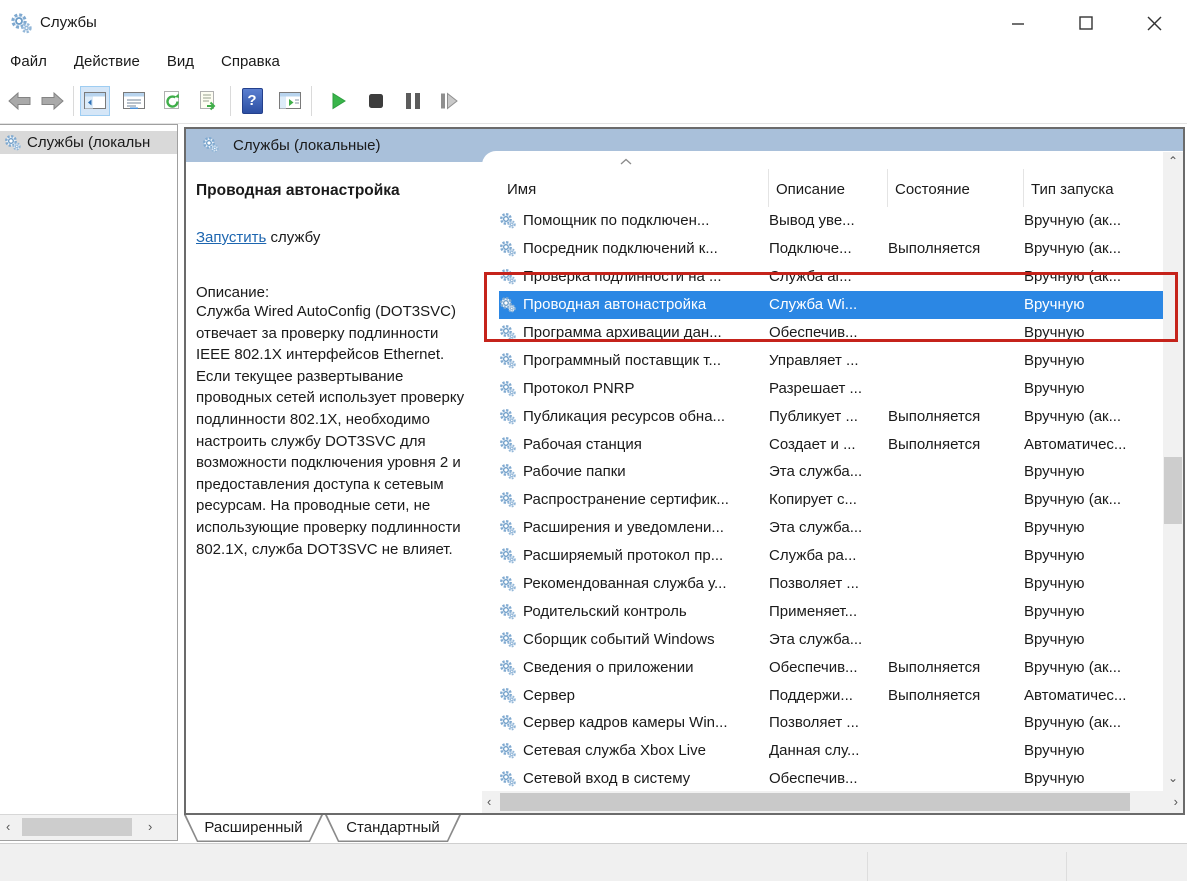  What do you see at coordinates (333, 237) in the screenshot?
I see `service-action-line: Запустить службу` at bounding box center [333, 237].